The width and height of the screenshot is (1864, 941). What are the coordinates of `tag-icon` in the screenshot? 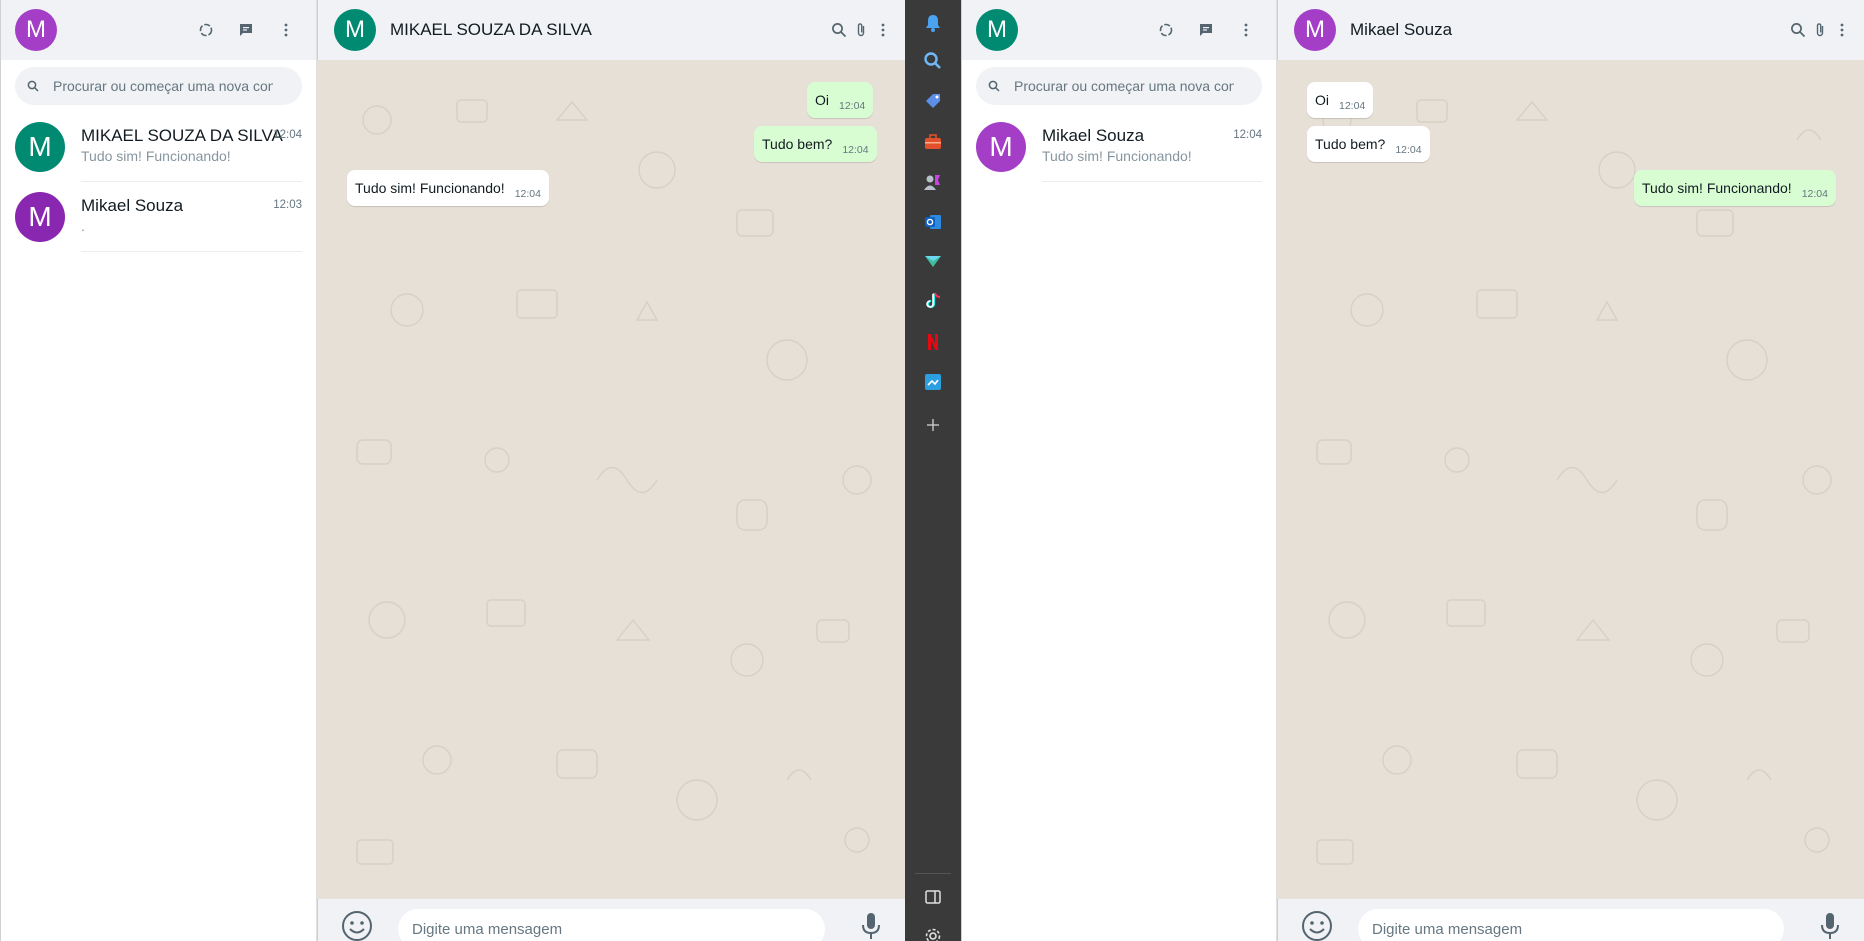 It's located at (933, 101).